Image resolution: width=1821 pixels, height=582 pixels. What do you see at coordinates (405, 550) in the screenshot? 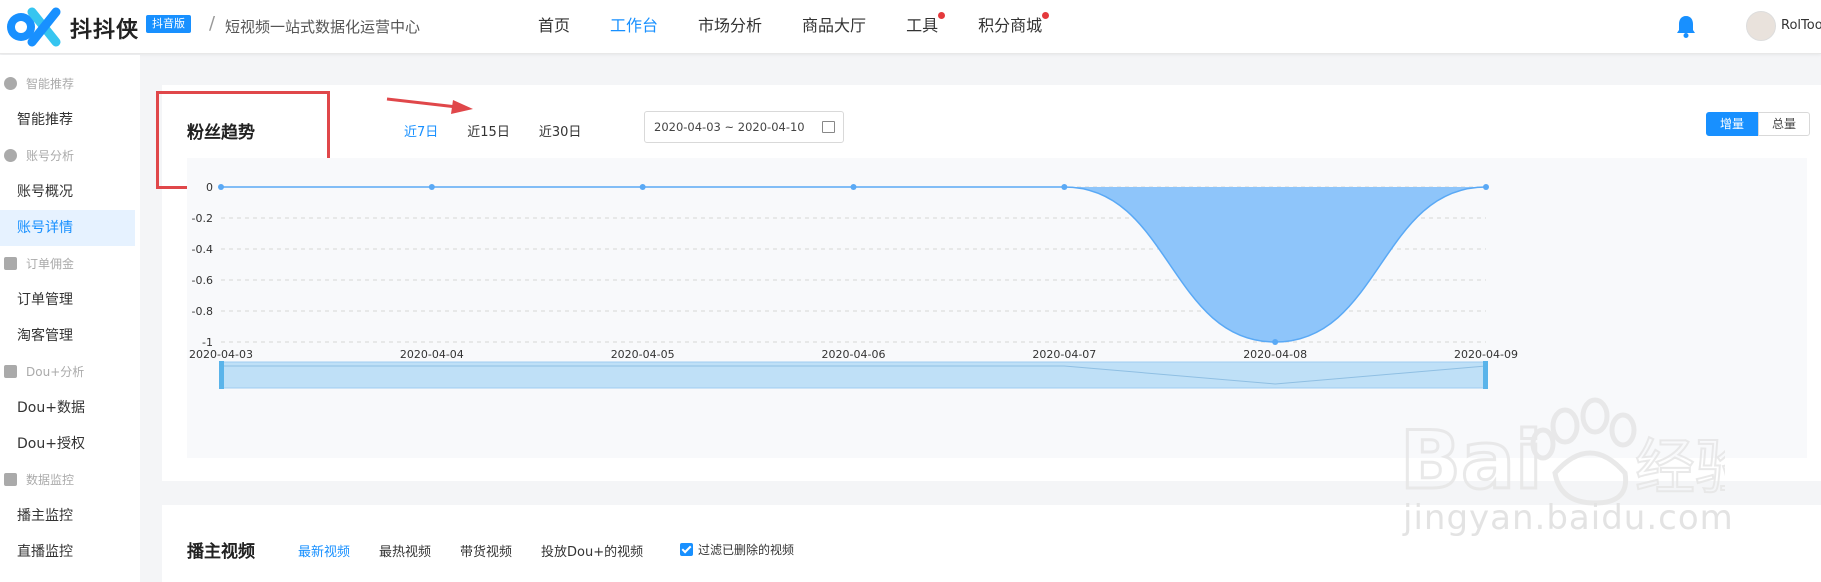
I see `tab-hot-videos: 最热视频` at bounding box center [405, 550].